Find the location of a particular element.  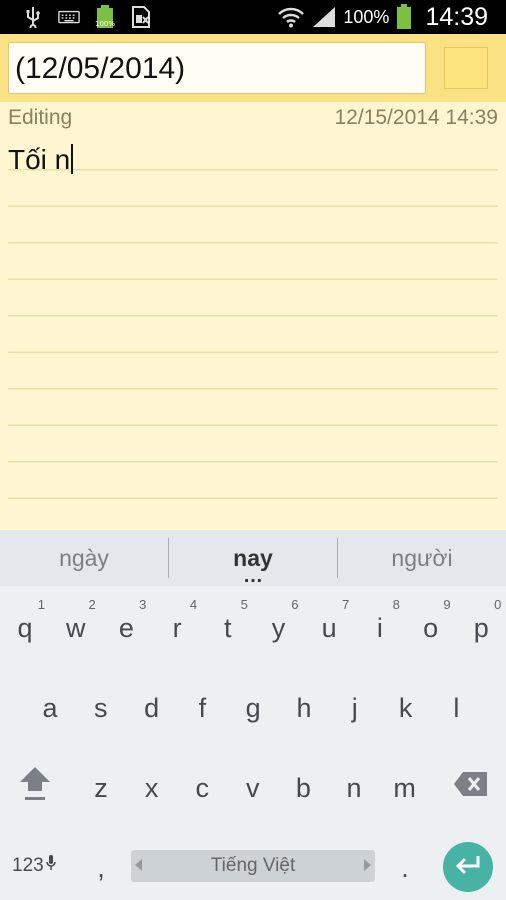

space-label: Tiếng Việt is located at coordinates (253, 865).